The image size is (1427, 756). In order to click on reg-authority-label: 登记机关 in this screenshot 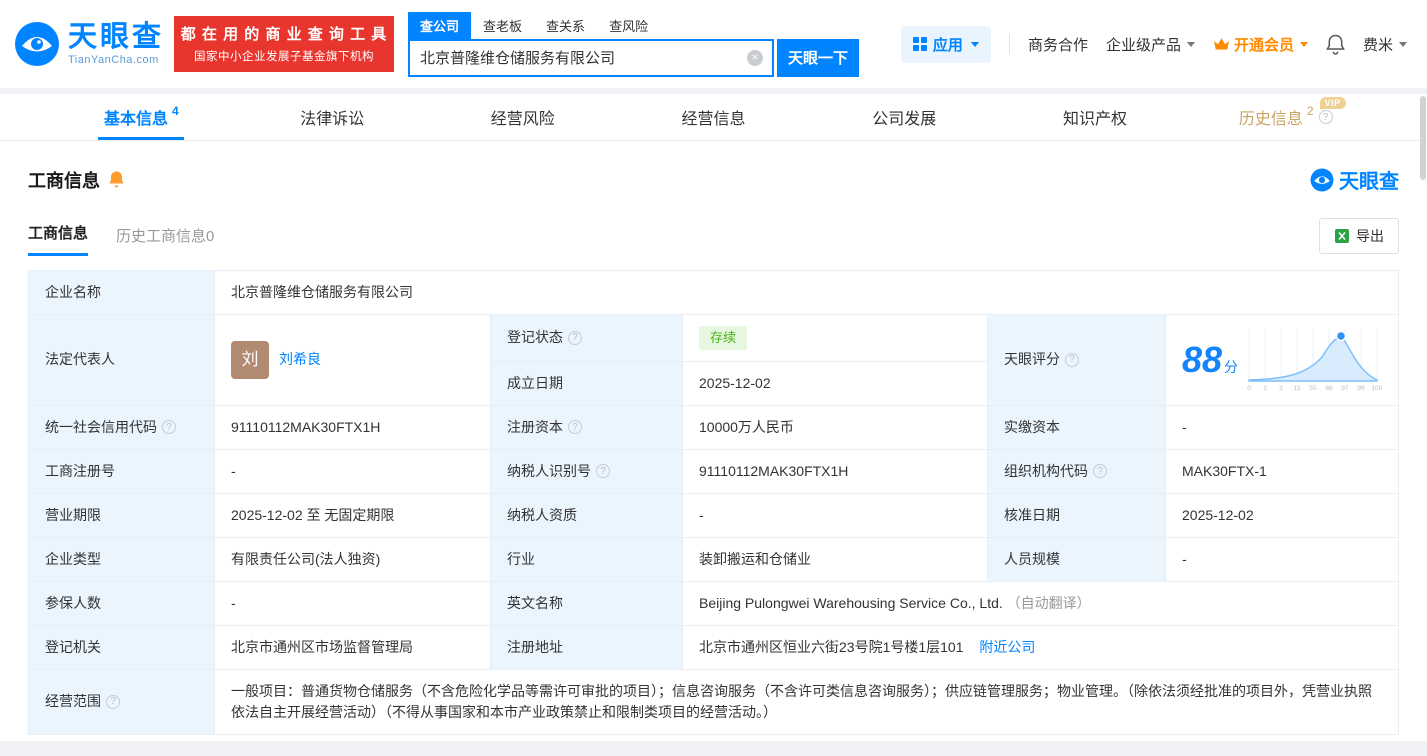, I will do `click(121, 647)`.